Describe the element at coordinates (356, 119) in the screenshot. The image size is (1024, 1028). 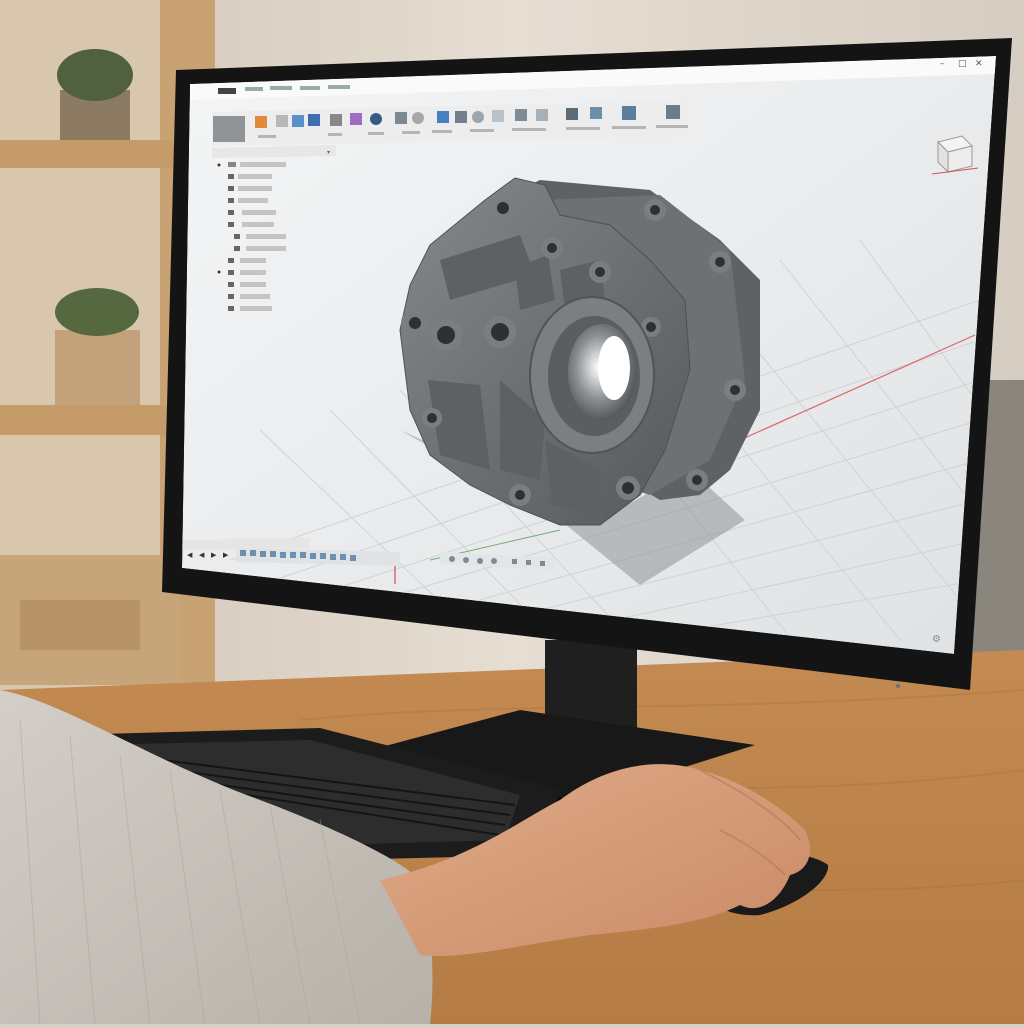
I see `shell-icon` at that location.